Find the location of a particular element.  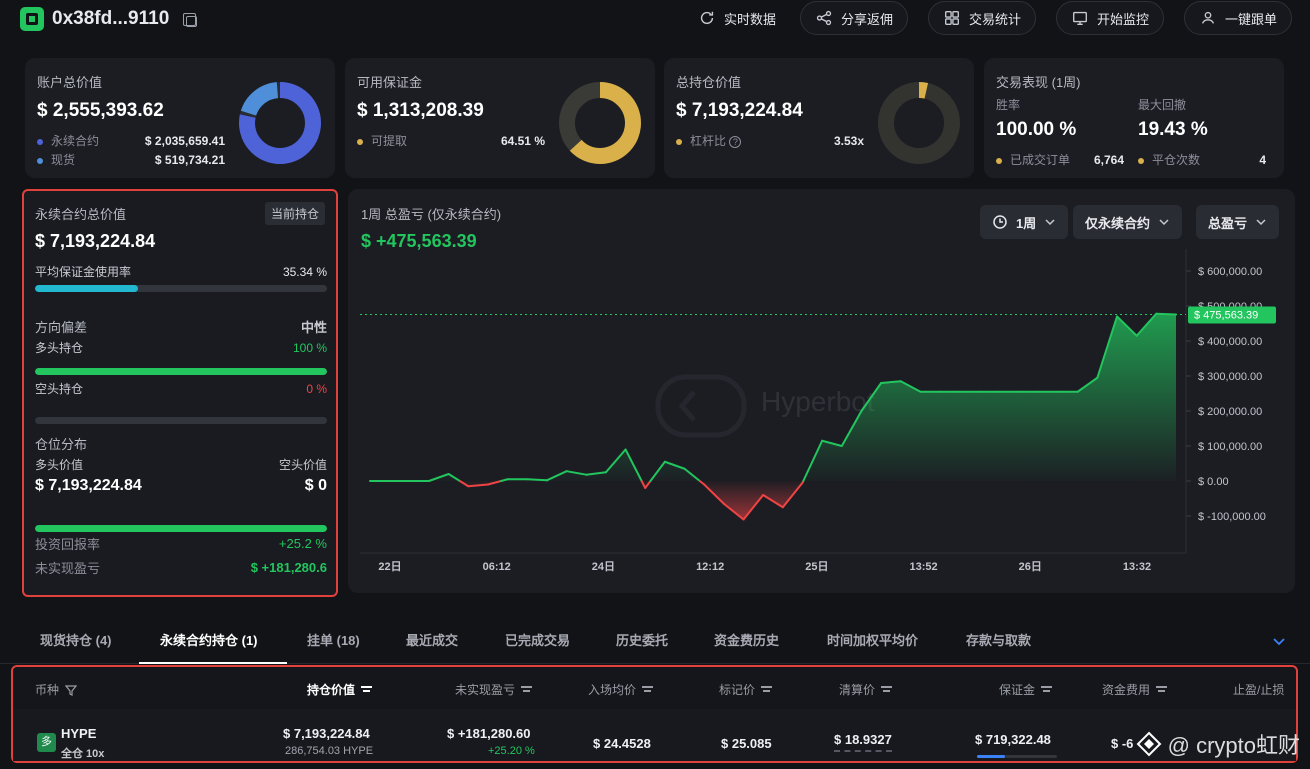

tab-completed-trades: 已完成交易 is located at coordinates (537, 639).